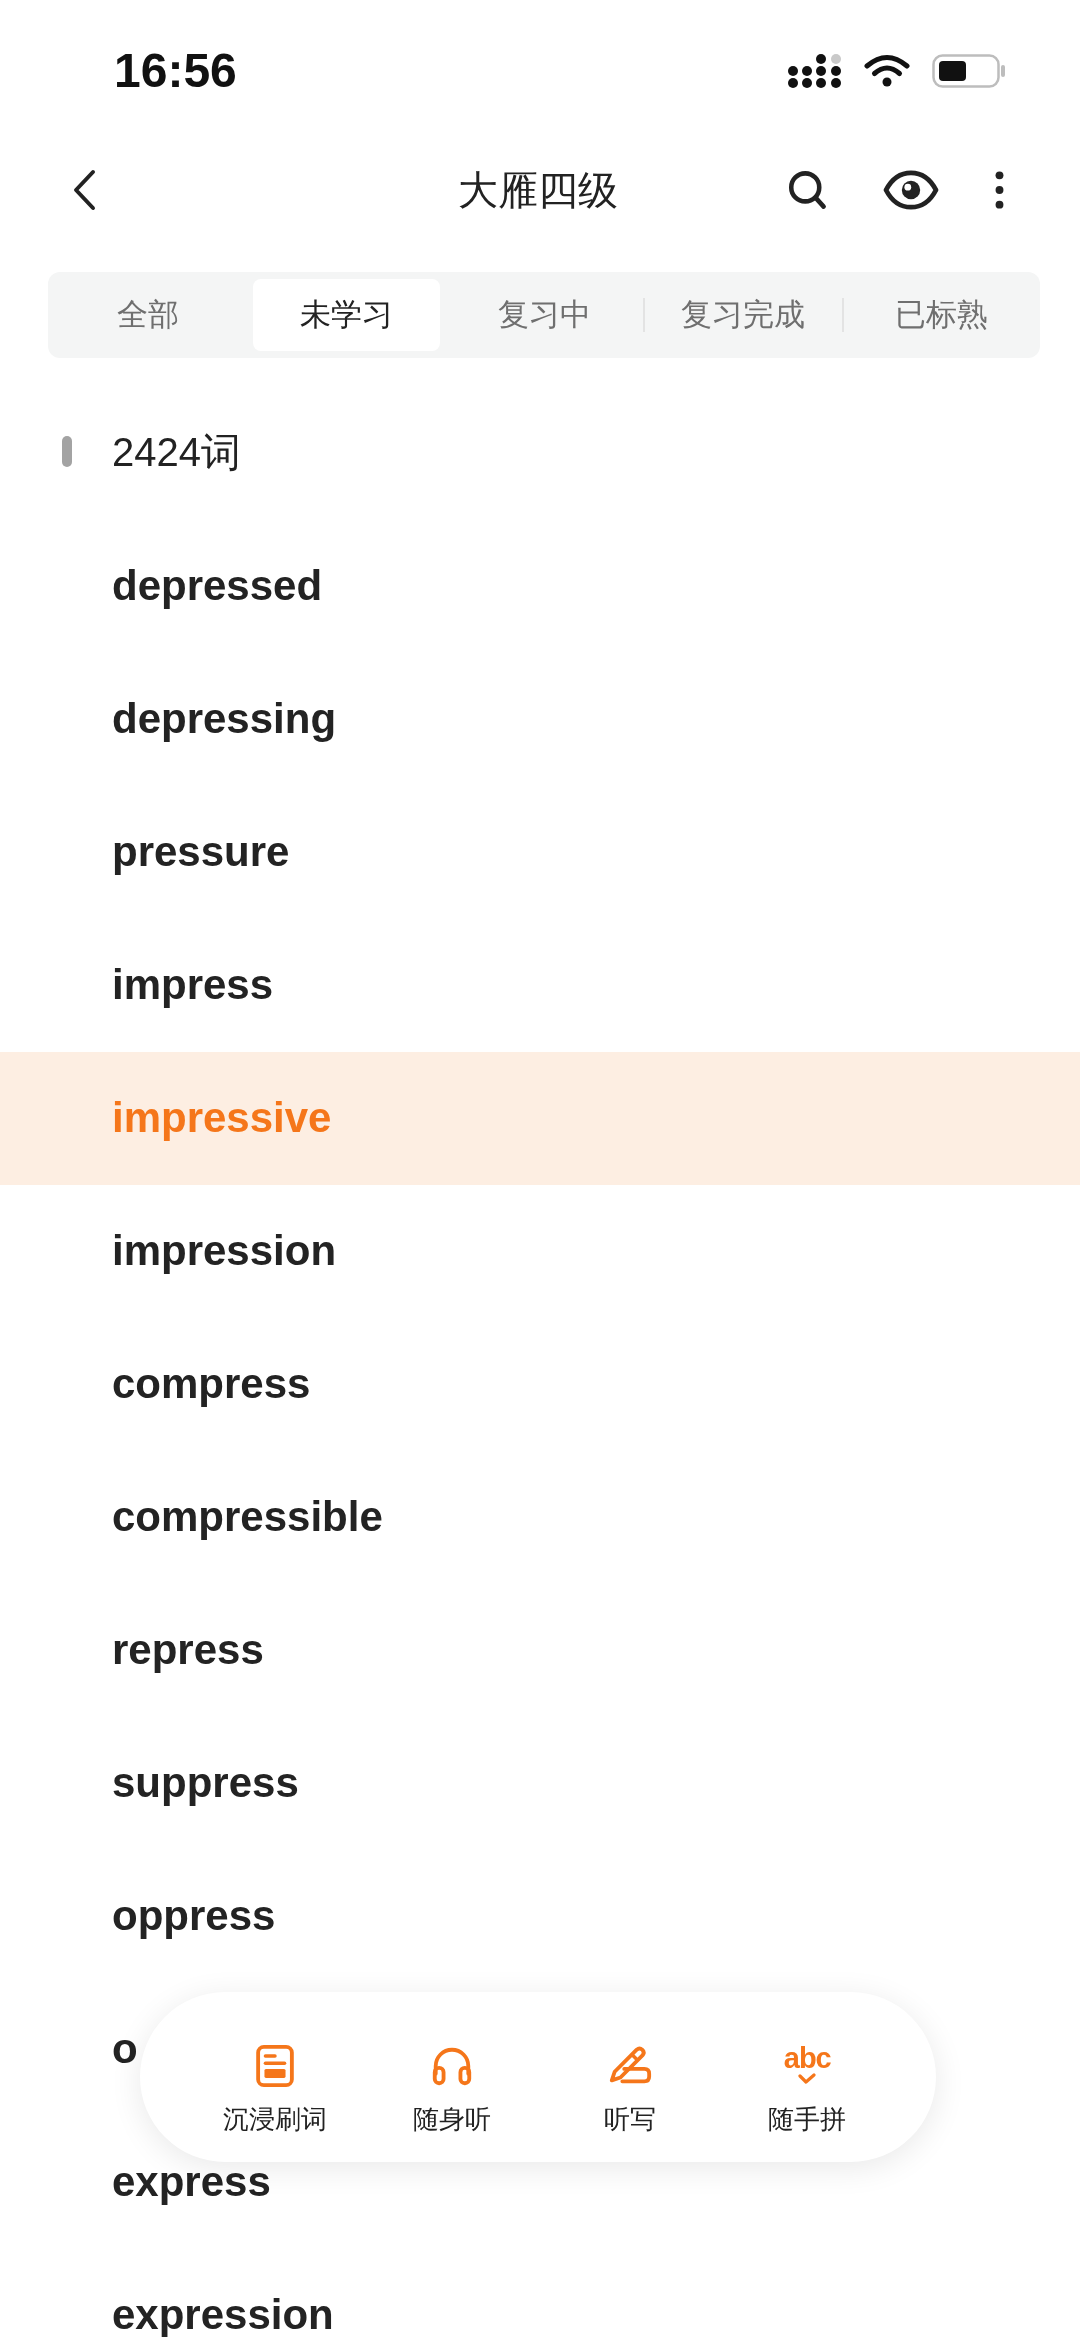 The width and height of the screenshot is (1080, 2337). Describe the element at coordinates (815, 71) in the screenshot. I see `signal-icon` at that location.